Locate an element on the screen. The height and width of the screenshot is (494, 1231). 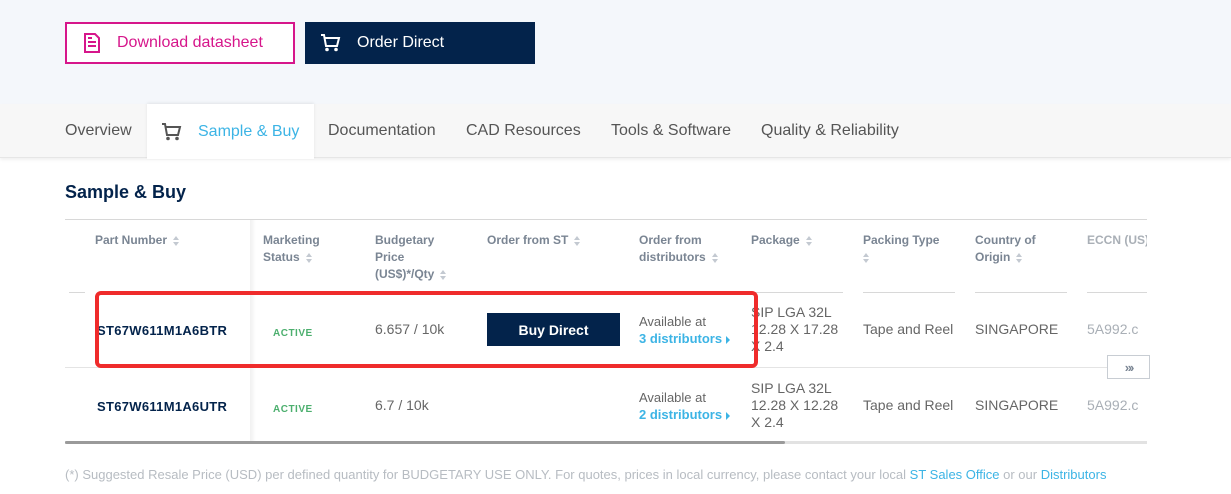
tab-label: Sample & Buy is located at coordinates (249, 131).